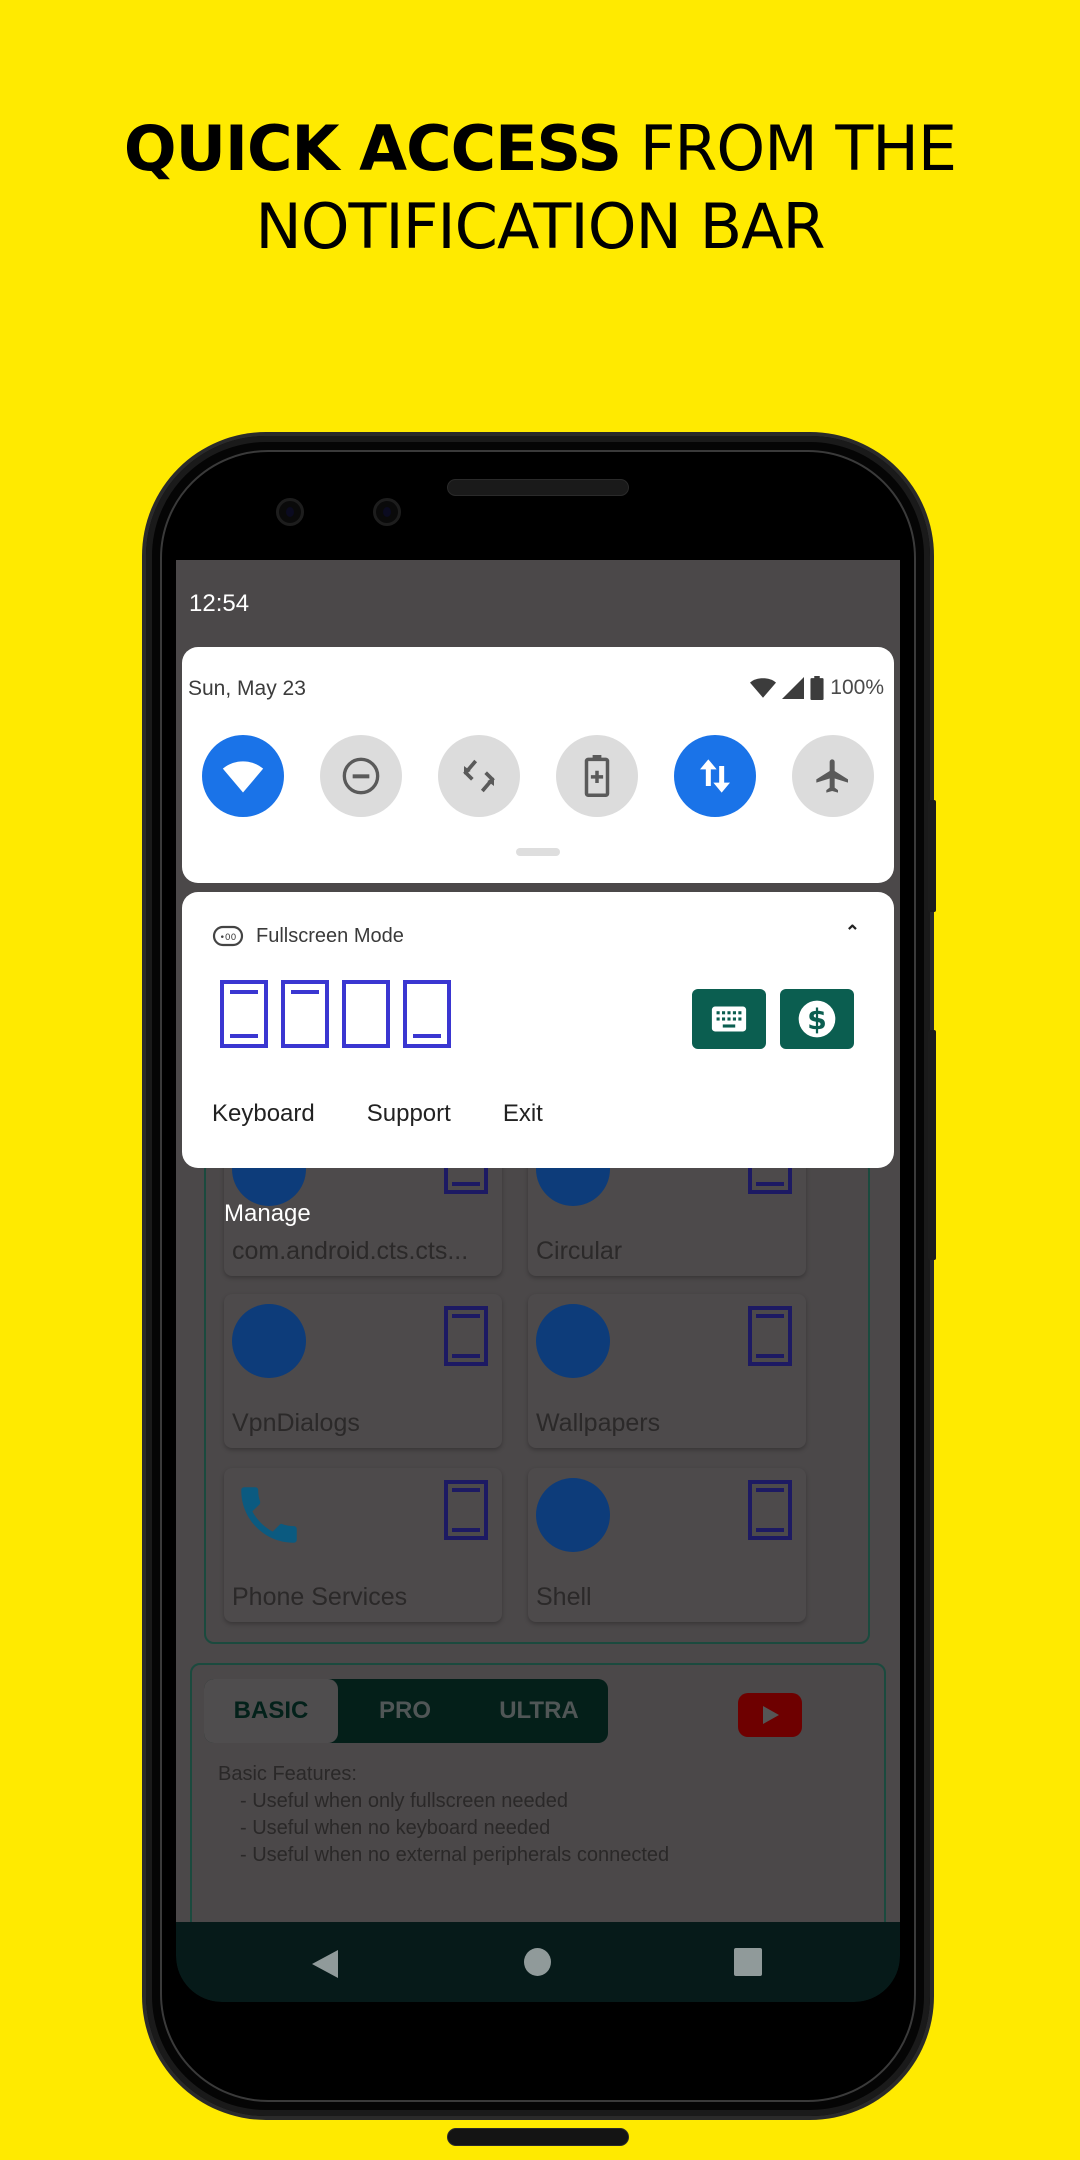 The height and width of the screenshot is (2160, 1080). What do you see at coordinates (290, 512) in the screenshot?
I see `camera-icon` at bounding box center [290, 512].